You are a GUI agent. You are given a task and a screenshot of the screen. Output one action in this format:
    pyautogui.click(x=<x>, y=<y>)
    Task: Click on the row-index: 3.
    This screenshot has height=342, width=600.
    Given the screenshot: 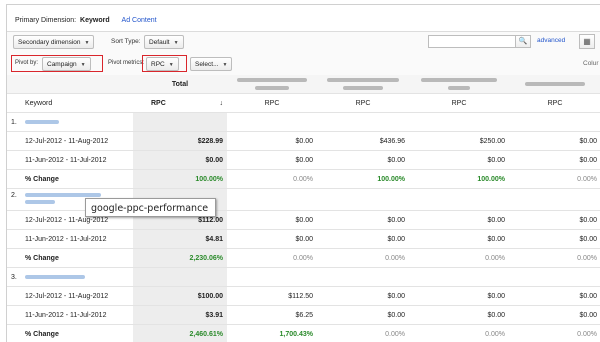 What is the action you would take?
    pyautogui.click(x=14, y=277)
    